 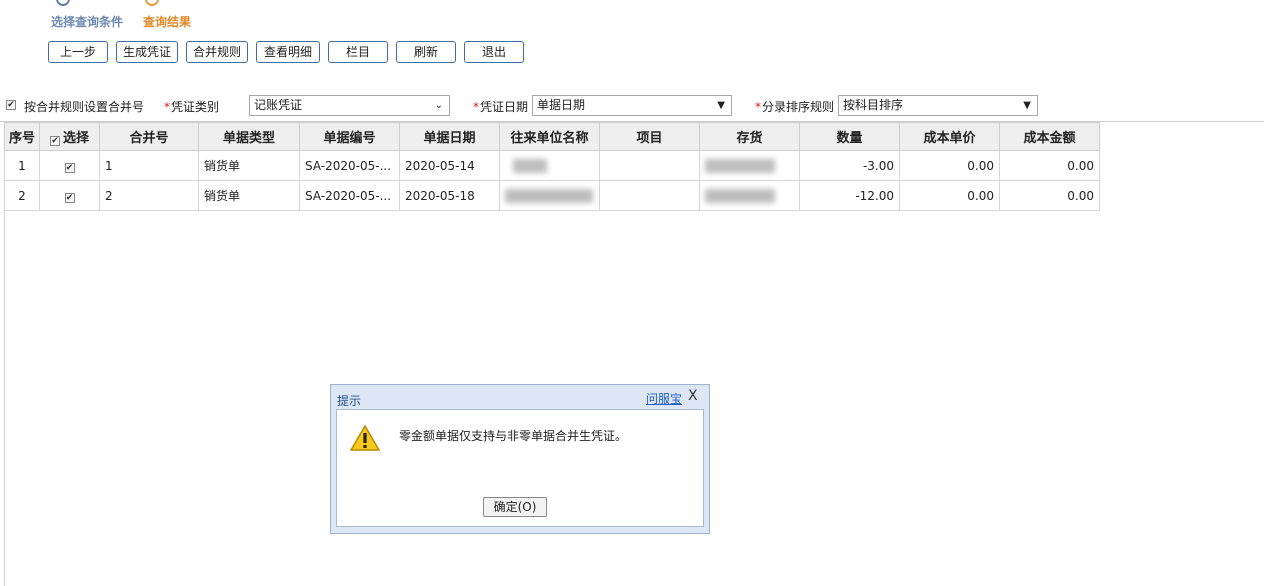 What do you see at coordinates (520, 468) in the screenshot?
I see `dialog-body: 零金额单据仅支持与非零单据合并生凭证。 确定(O)` at bounding box center [520, 468].